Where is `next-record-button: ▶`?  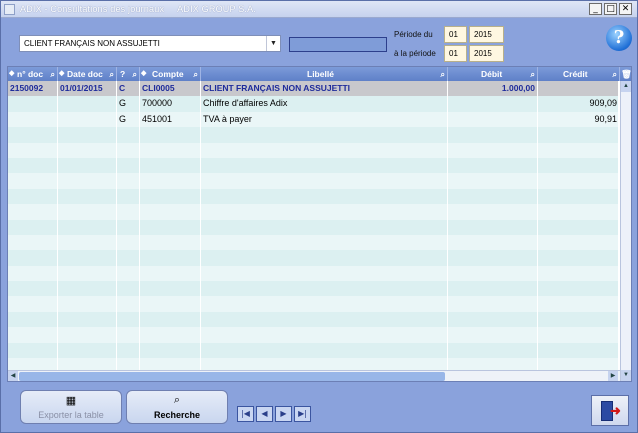
next-record-button: ▶ is located at coordinates (283, 414).